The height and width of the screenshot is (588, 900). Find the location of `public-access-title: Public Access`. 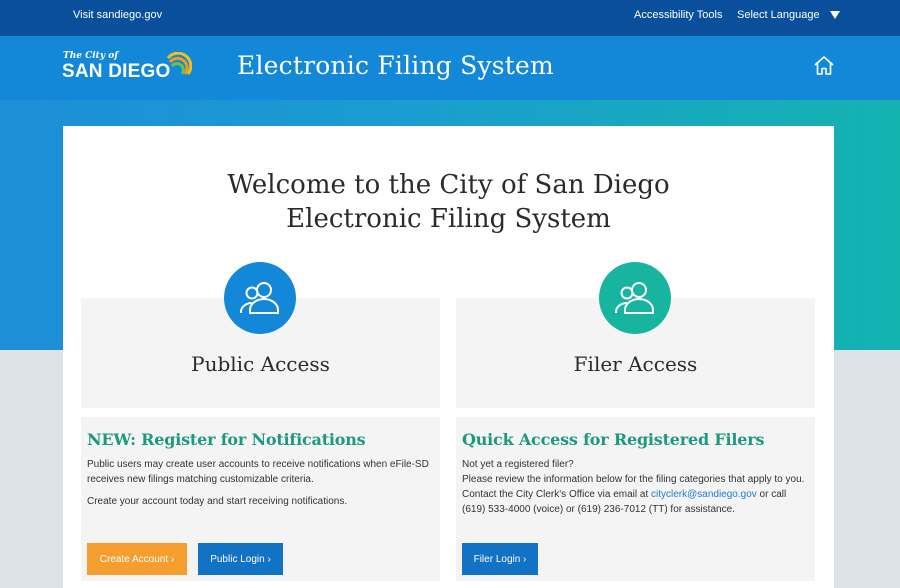

public-access-title: Public Access is located at coordinates (260, 364).